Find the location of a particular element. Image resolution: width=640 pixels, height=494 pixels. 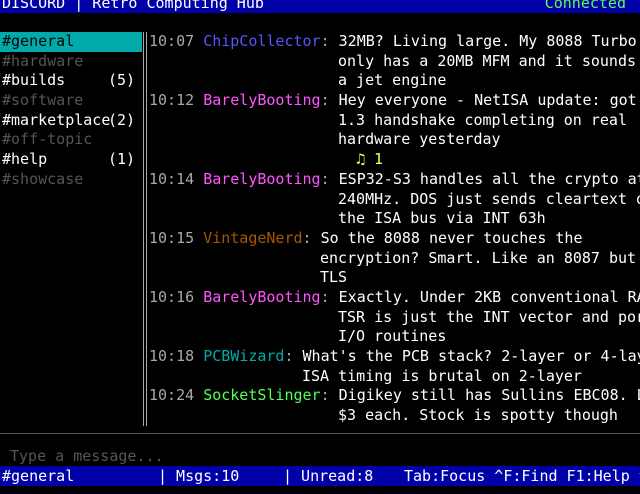

message-timestamp: 10:15 is located at coordinates (172, 237).